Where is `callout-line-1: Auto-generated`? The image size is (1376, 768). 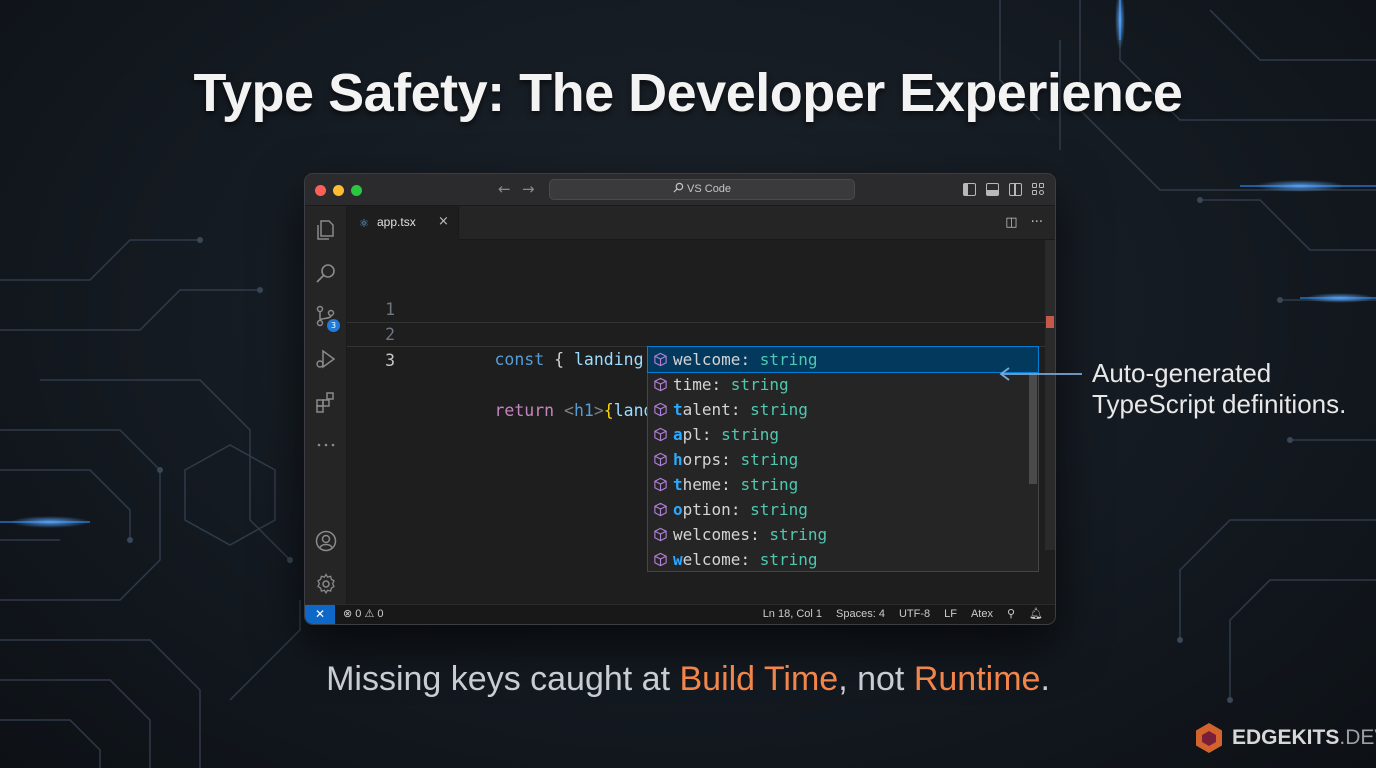 callout-line-1: Auto-generated is located at coordinates (1182, 373).